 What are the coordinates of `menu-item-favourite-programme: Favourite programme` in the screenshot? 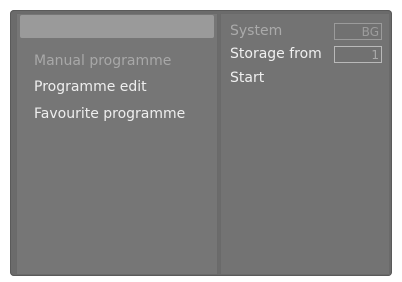 It's located at (109, 114).